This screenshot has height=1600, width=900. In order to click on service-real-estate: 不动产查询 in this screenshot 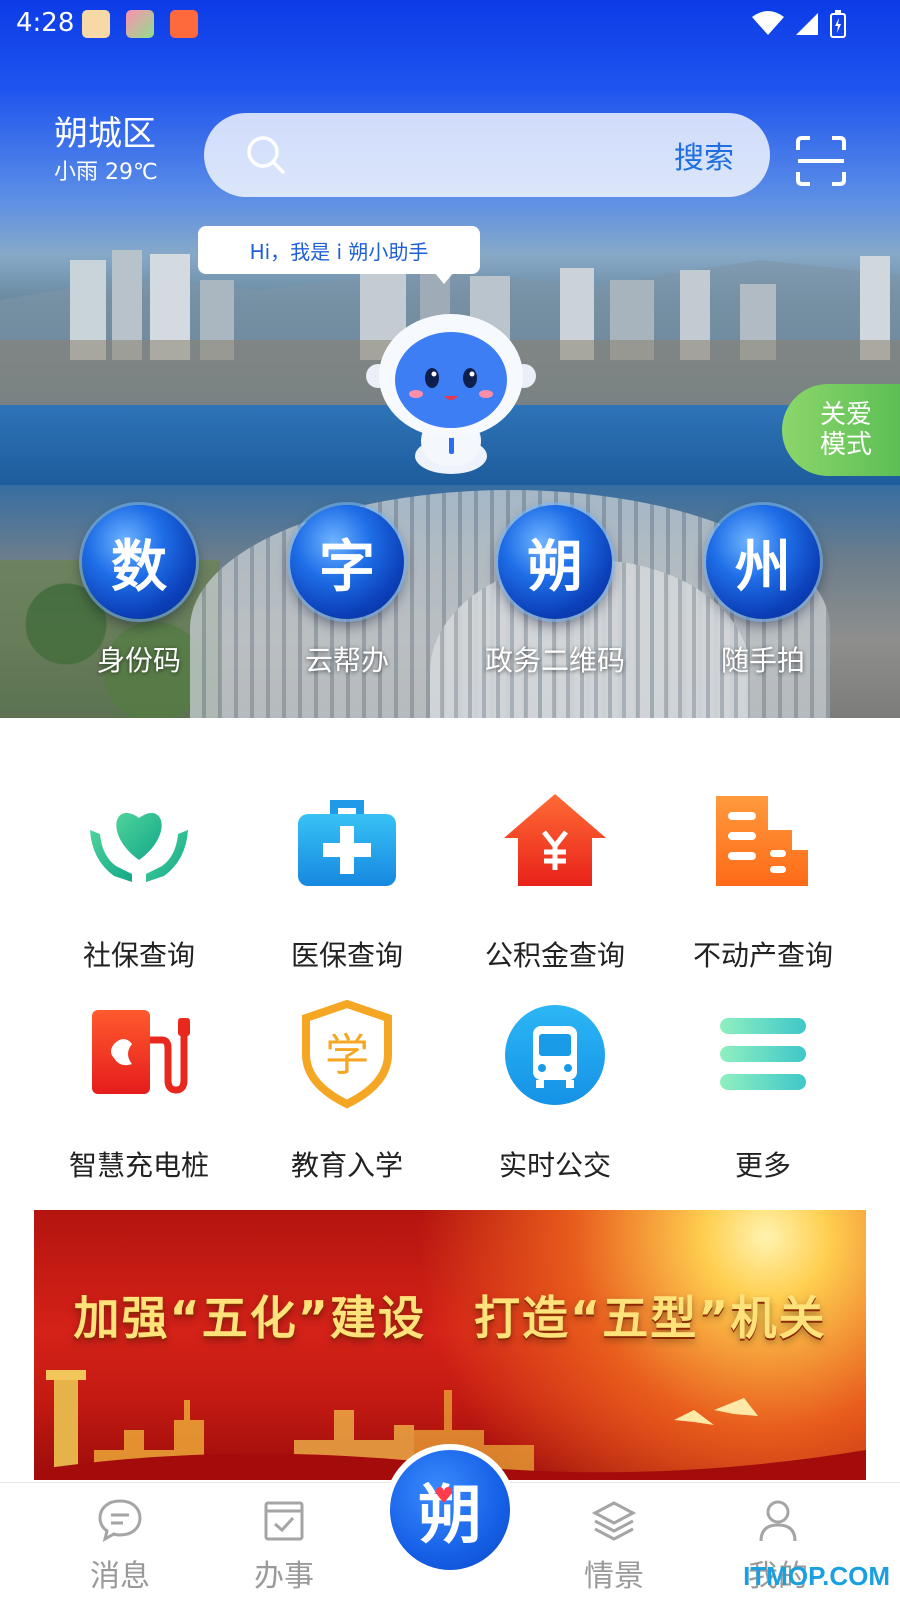, I will do `click(763, 882)`.